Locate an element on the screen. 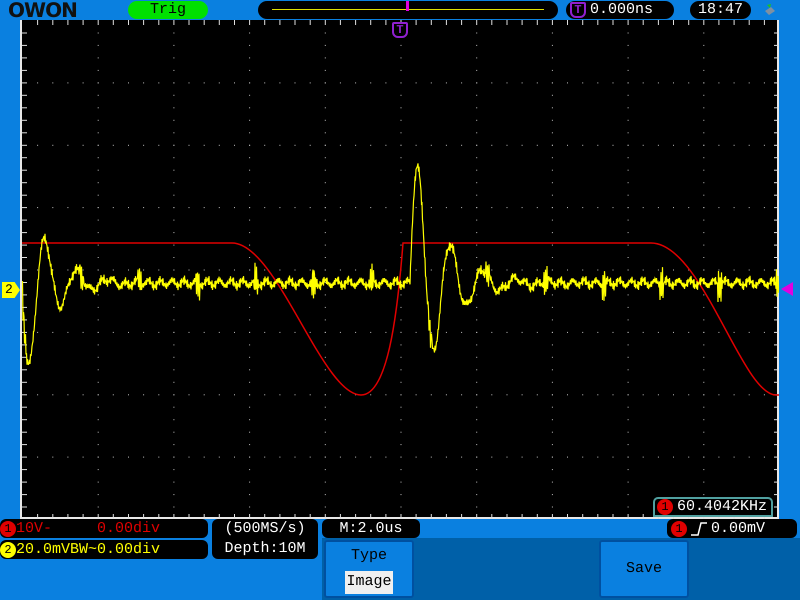 This screenshot has width=800, height=600. sample-rate: (500MS/s) is located at coordinates (264, 529).